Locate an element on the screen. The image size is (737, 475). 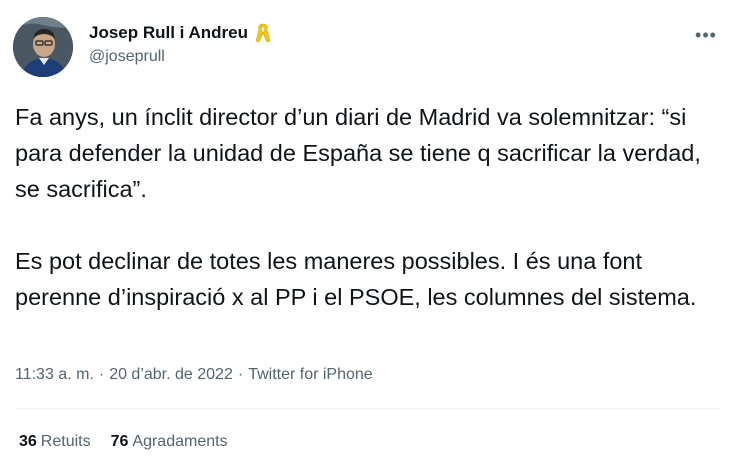
tweet-date: 20 d’abr. de 2022 is located at coordinates (171, 375).